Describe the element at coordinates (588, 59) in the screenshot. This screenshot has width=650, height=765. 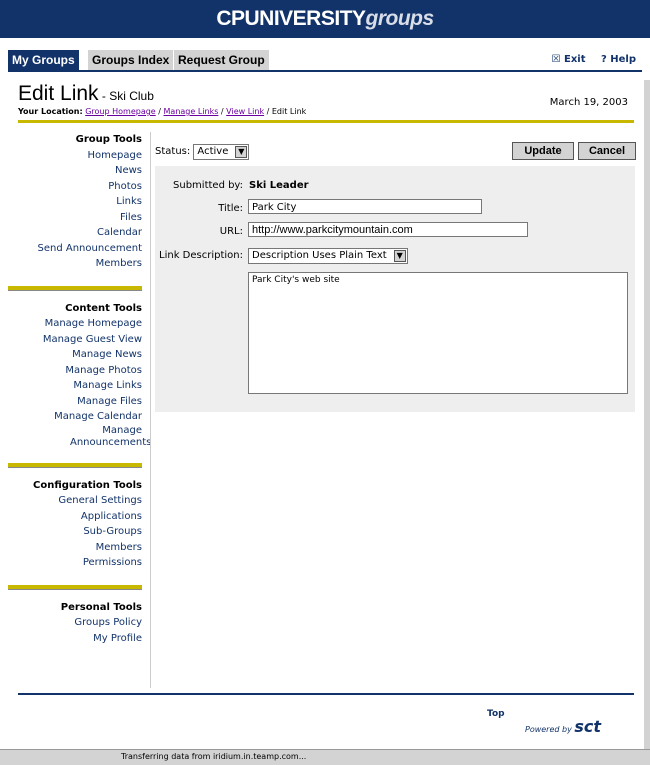
I see `top-links: ☒ Exit ? Help` at that location.